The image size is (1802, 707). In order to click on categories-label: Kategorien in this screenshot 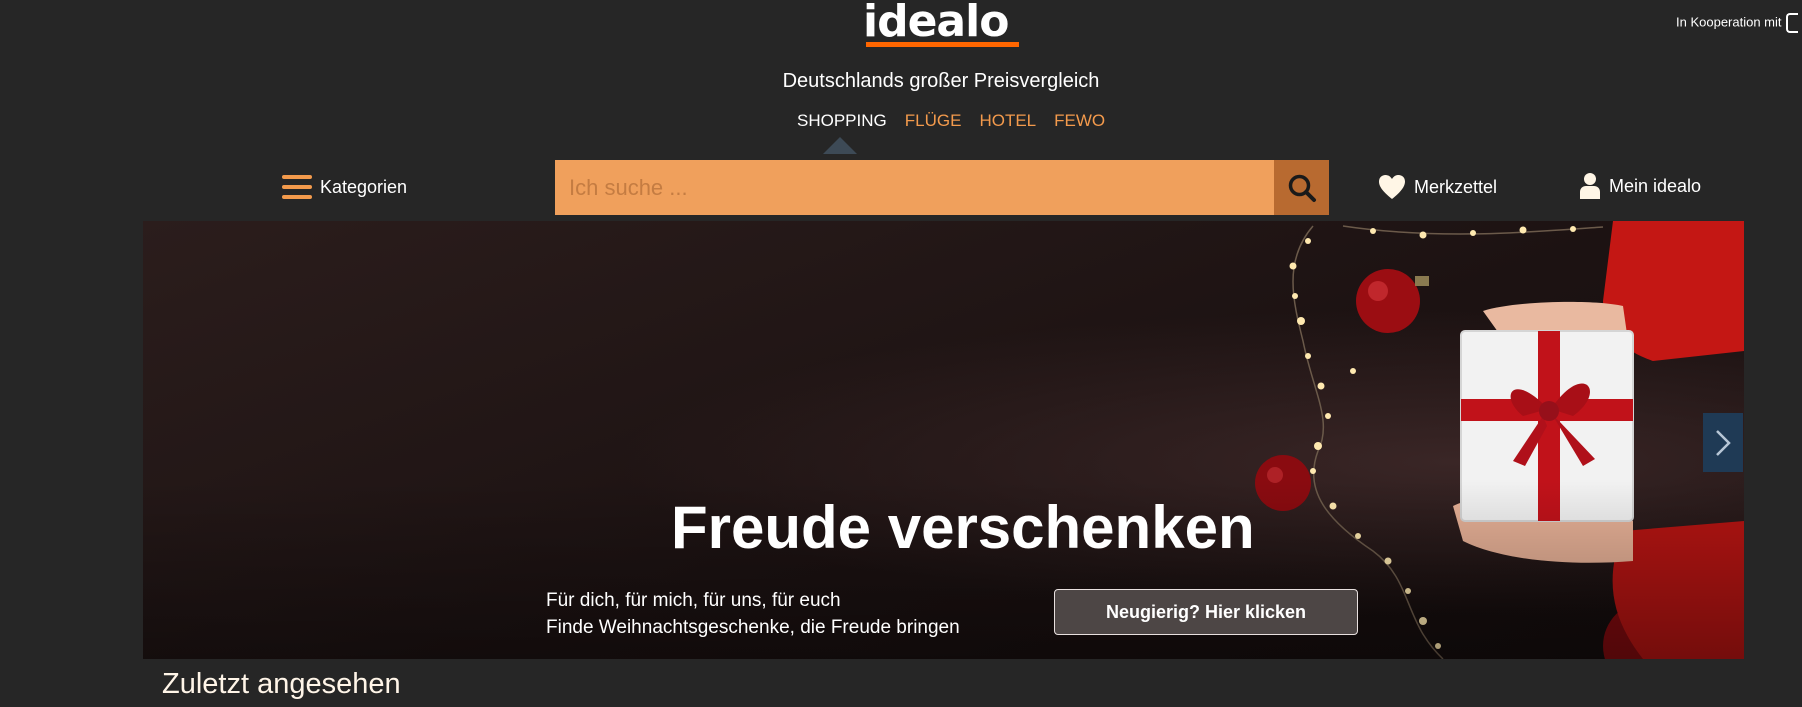, I will do `click(364, 186)`.